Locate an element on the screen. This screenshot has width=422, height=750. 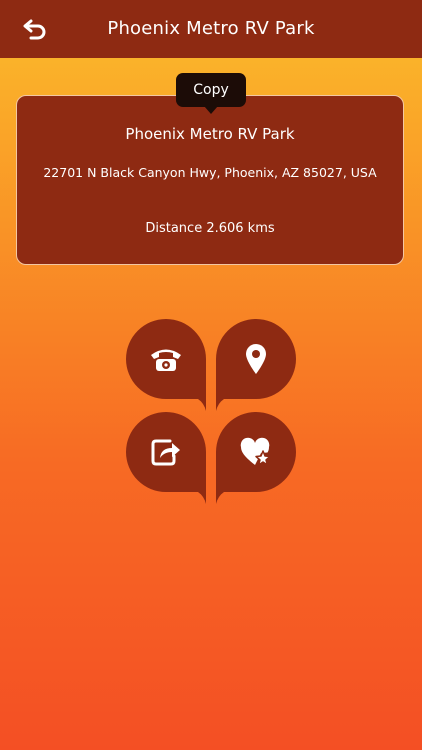
favorite-button is located at coordinates (256, 458).